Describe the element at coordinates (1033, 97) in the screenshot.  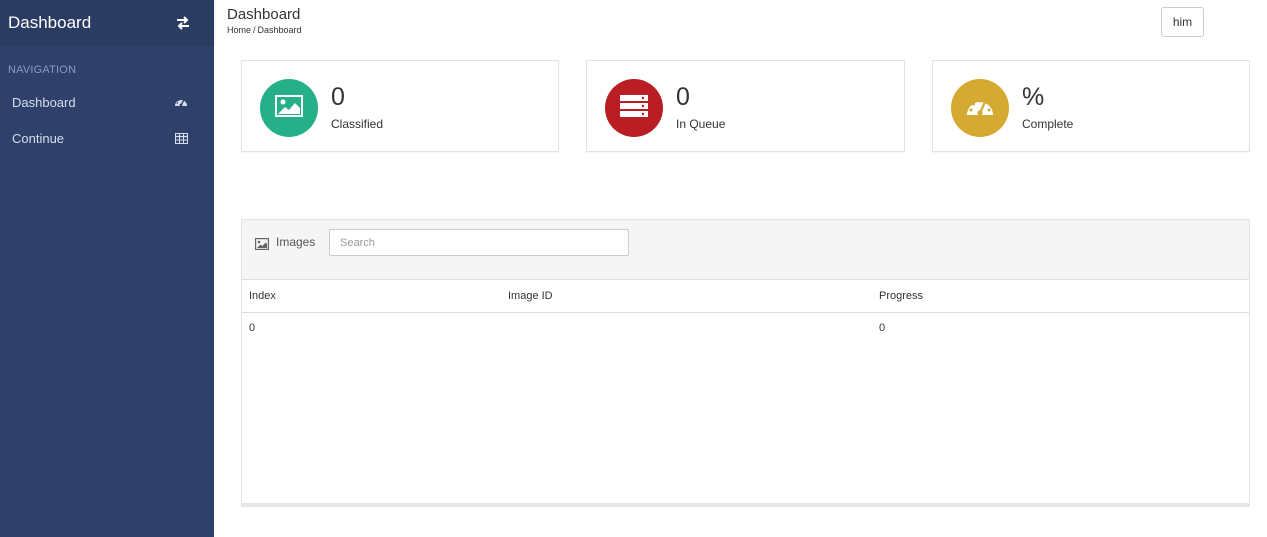
I see `stat-value: %` at that location.